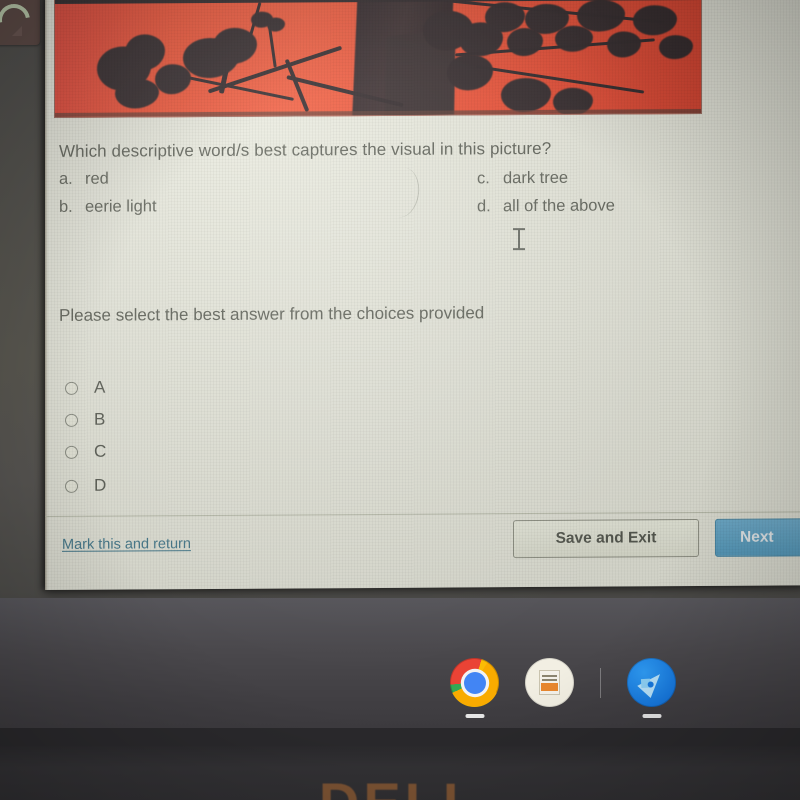 Image resolution: width=800 pixels, height=800 pixels. I want to click on radio-option-d: D, so click(85, 486).